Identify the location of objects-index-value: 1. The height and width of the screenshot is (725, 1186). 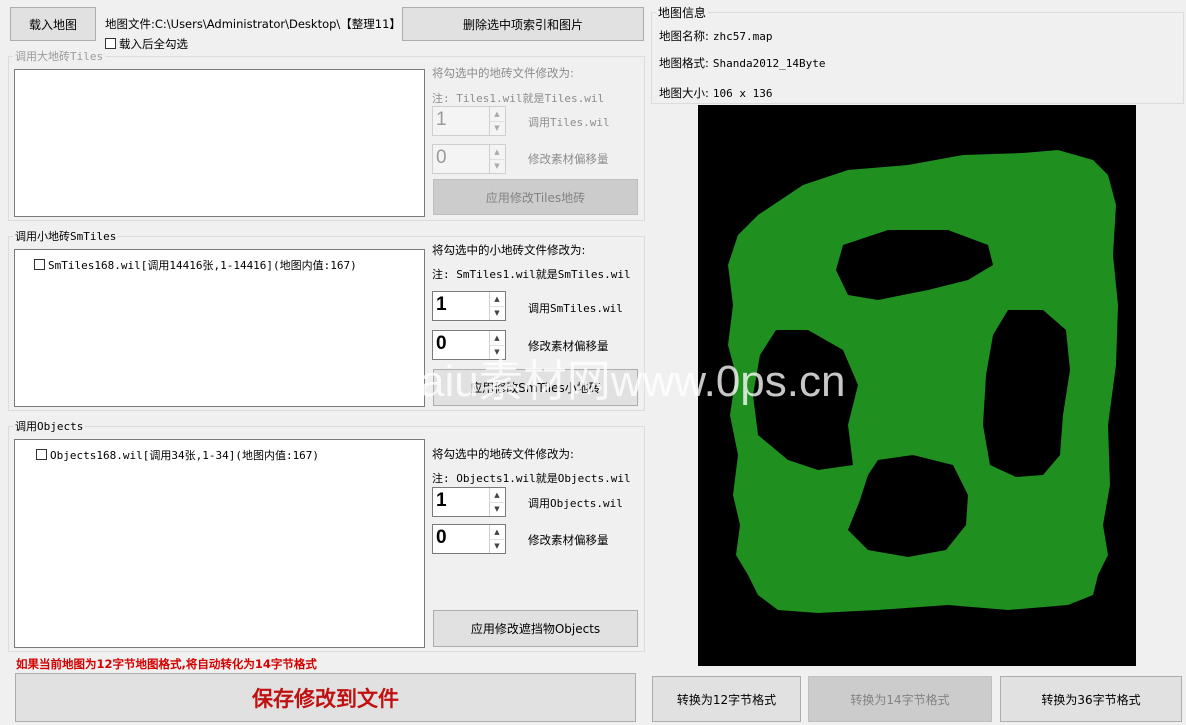
(441, 500).